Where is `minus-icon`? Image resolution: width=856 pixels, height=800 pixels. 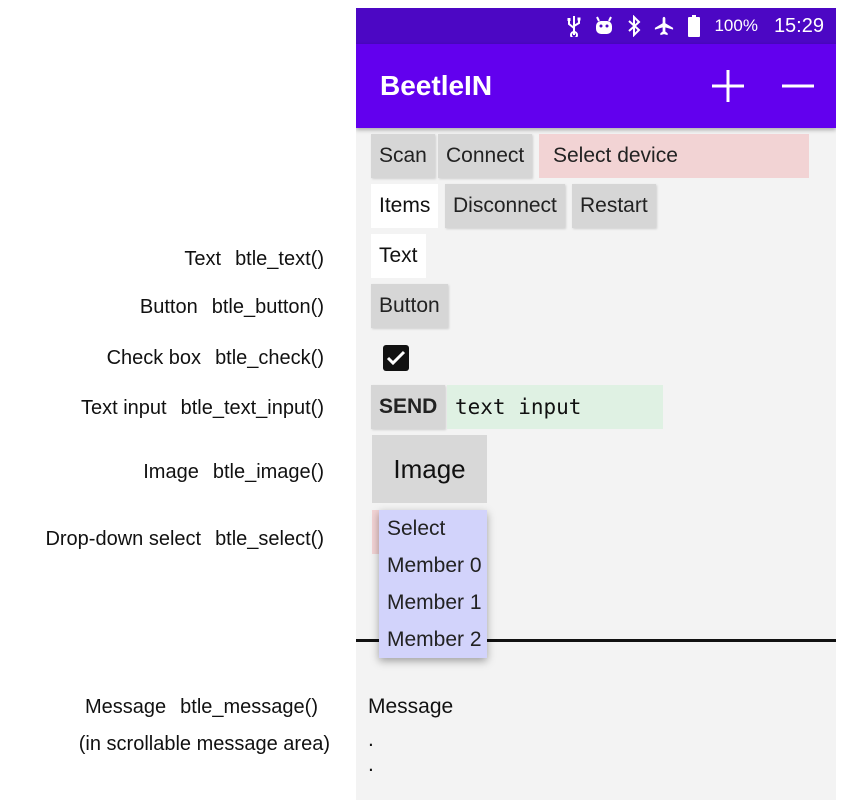 minus-icon is located at coordinates (798, 86).